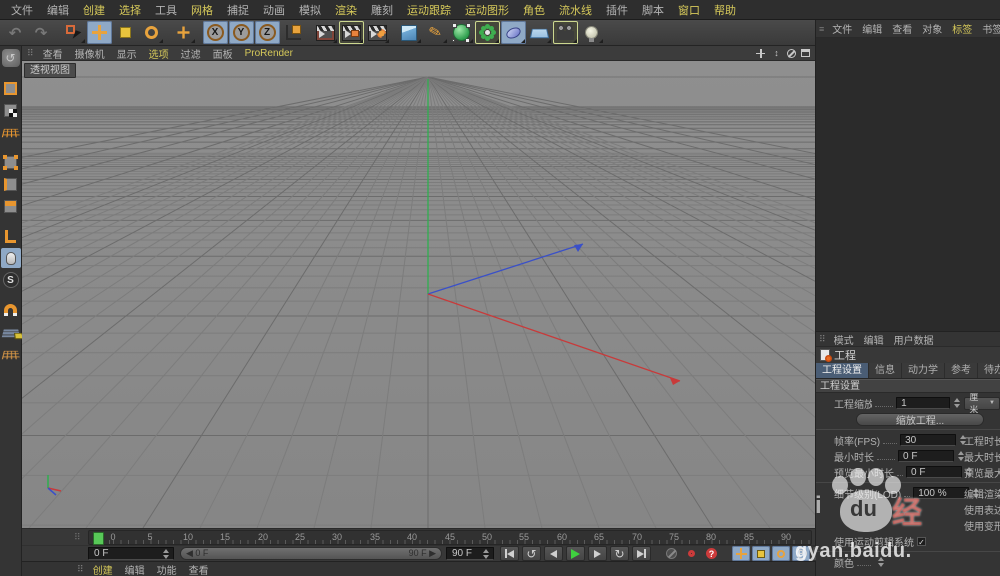 The width and height of the screenshot is (1000, 576). Describe the element at coordinates (11, 110) in the screenshot. I see `texture-mode-button` at that location.